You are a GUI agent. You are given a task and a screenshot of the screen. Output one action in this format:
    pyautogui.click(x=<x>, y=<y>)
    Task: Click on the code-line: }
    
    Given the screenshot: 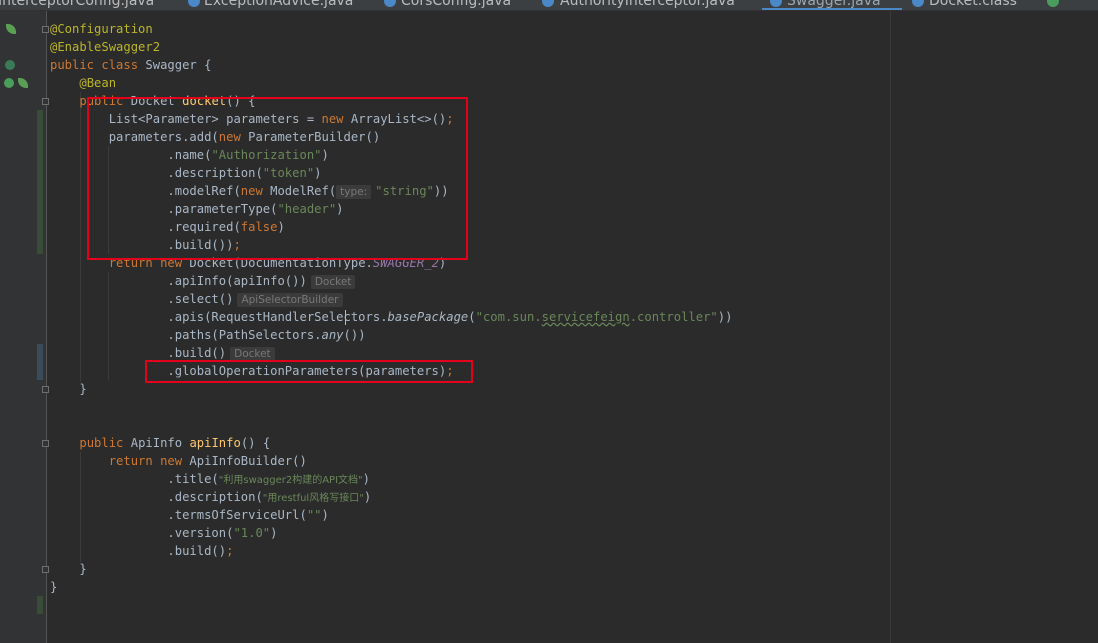 What is the action you would take?
    pyautogui.click(x=53, y=587)
    